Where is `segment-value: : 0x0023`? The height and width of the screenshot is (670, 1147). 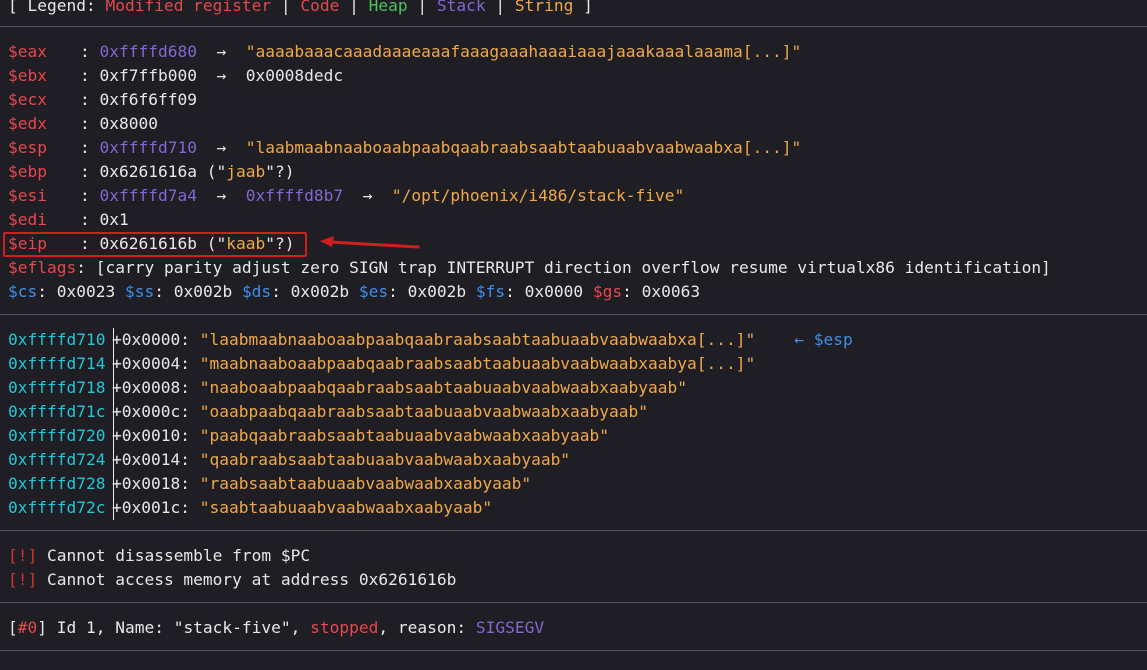
segment-value: : 0x0023 is located at coordinates (81, 291).